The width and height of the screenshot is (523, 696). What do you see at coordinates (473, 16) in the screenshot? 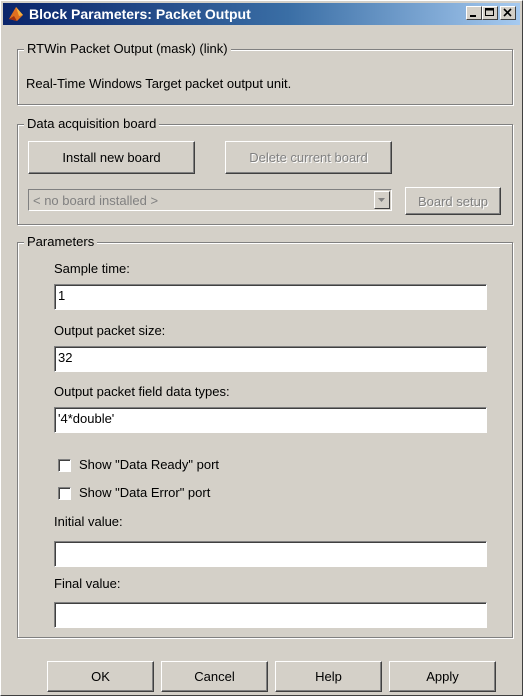
I see `minimize-icon` at bounding box center [473, 16].